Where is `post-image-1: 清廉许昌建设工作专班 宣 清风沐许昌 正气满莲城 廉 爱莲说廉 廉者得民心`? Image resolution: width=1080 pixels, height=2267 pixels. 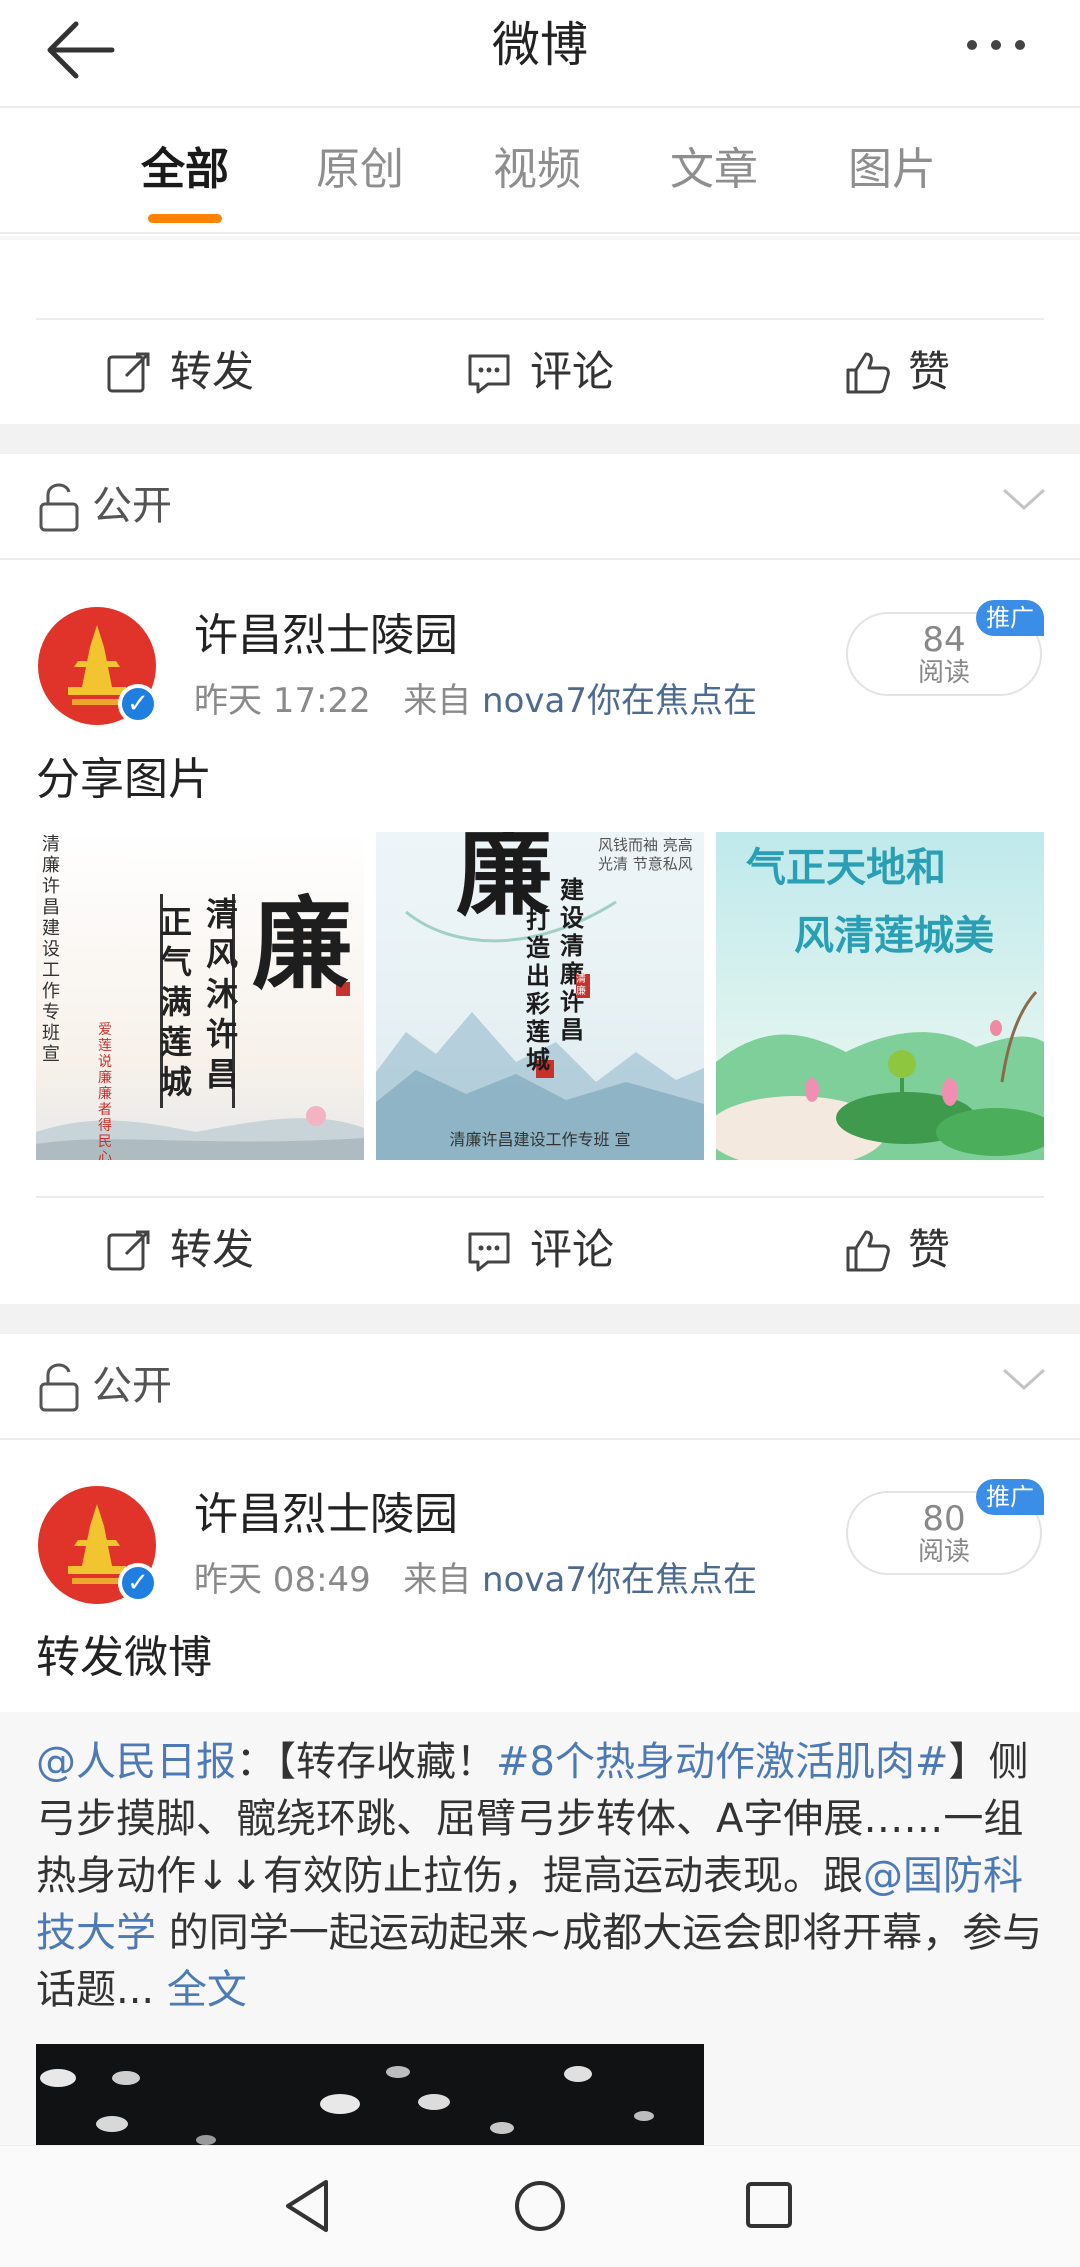
post-image-1: 清廉许昌建设工作专班 宣 清风沐许昌 正气满莲城 廉 爱莲说廉 廉者得民心 is located at coordinates (200, 996).